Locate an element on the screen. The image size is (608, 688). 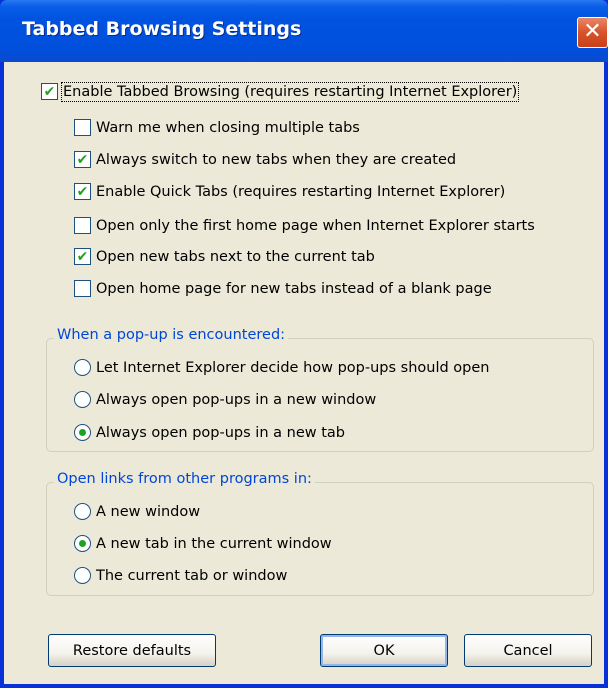
links-group-title: Open links from other programs in: is located at coordinates (184, 479).